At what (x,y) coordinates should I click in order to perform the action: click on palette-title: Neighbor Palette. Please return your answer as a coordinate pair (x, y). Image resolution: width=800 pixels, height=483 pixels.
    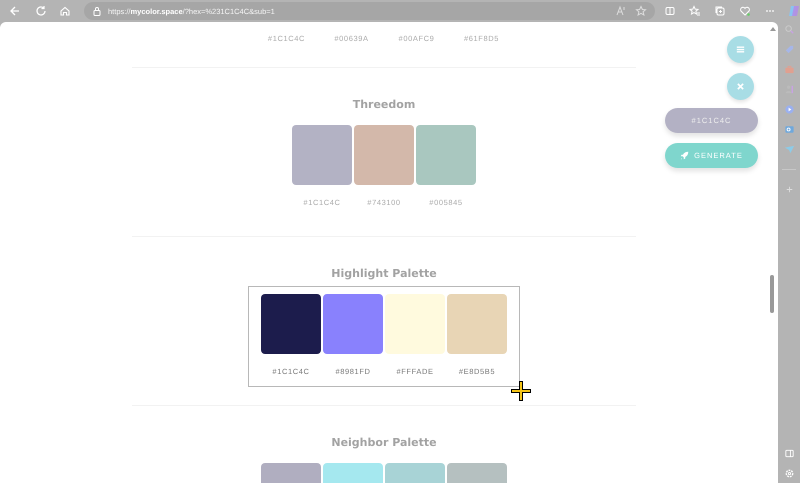
    Looking at the image, I should click on (384, 443).